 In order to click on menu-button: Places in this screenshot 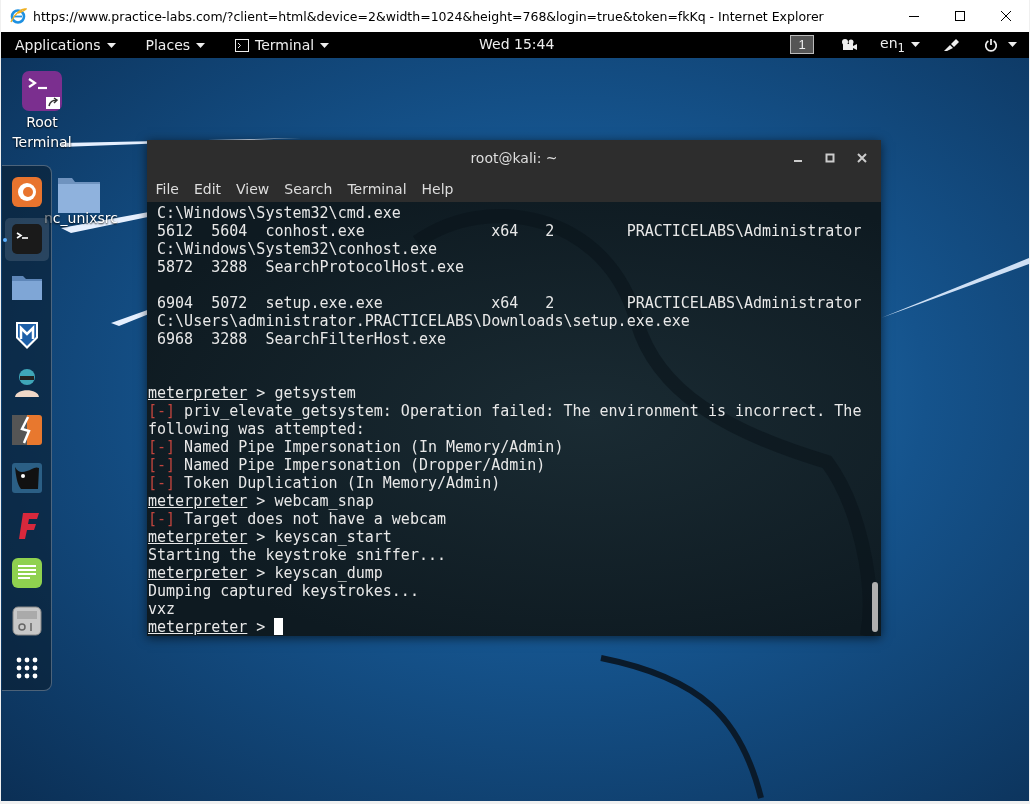, I will do `click(175, 45)`.